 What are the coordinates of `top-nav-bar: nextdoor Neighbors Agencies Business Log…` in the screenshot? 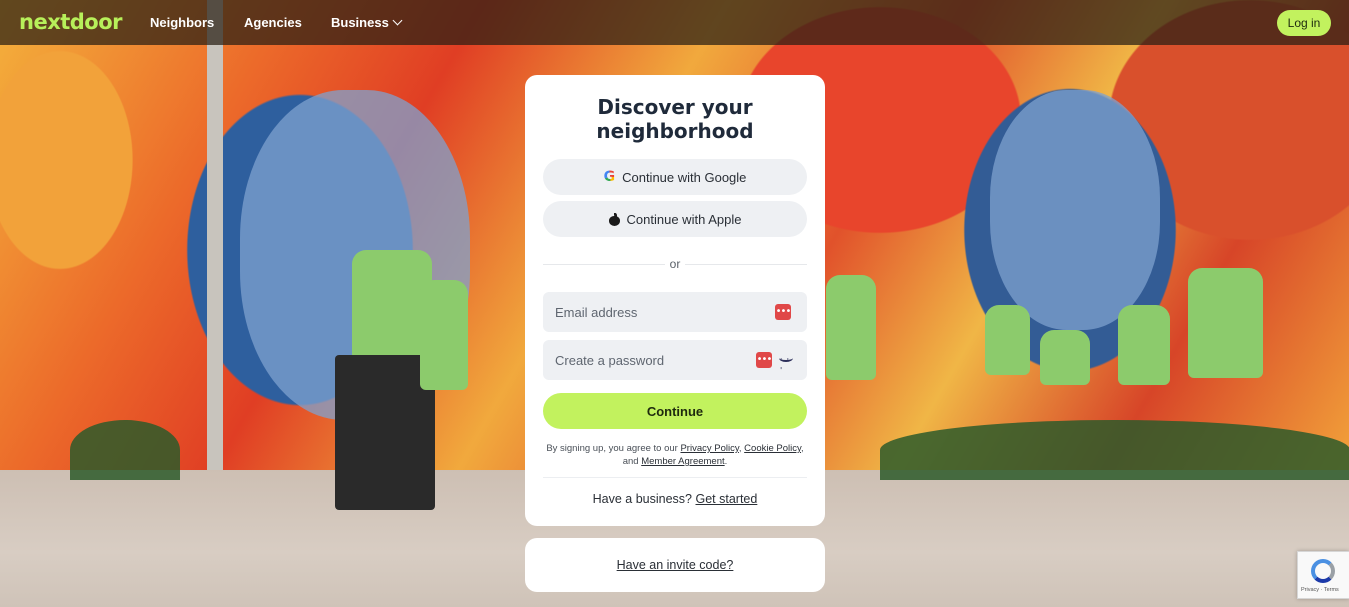 It's located at (674, 22).